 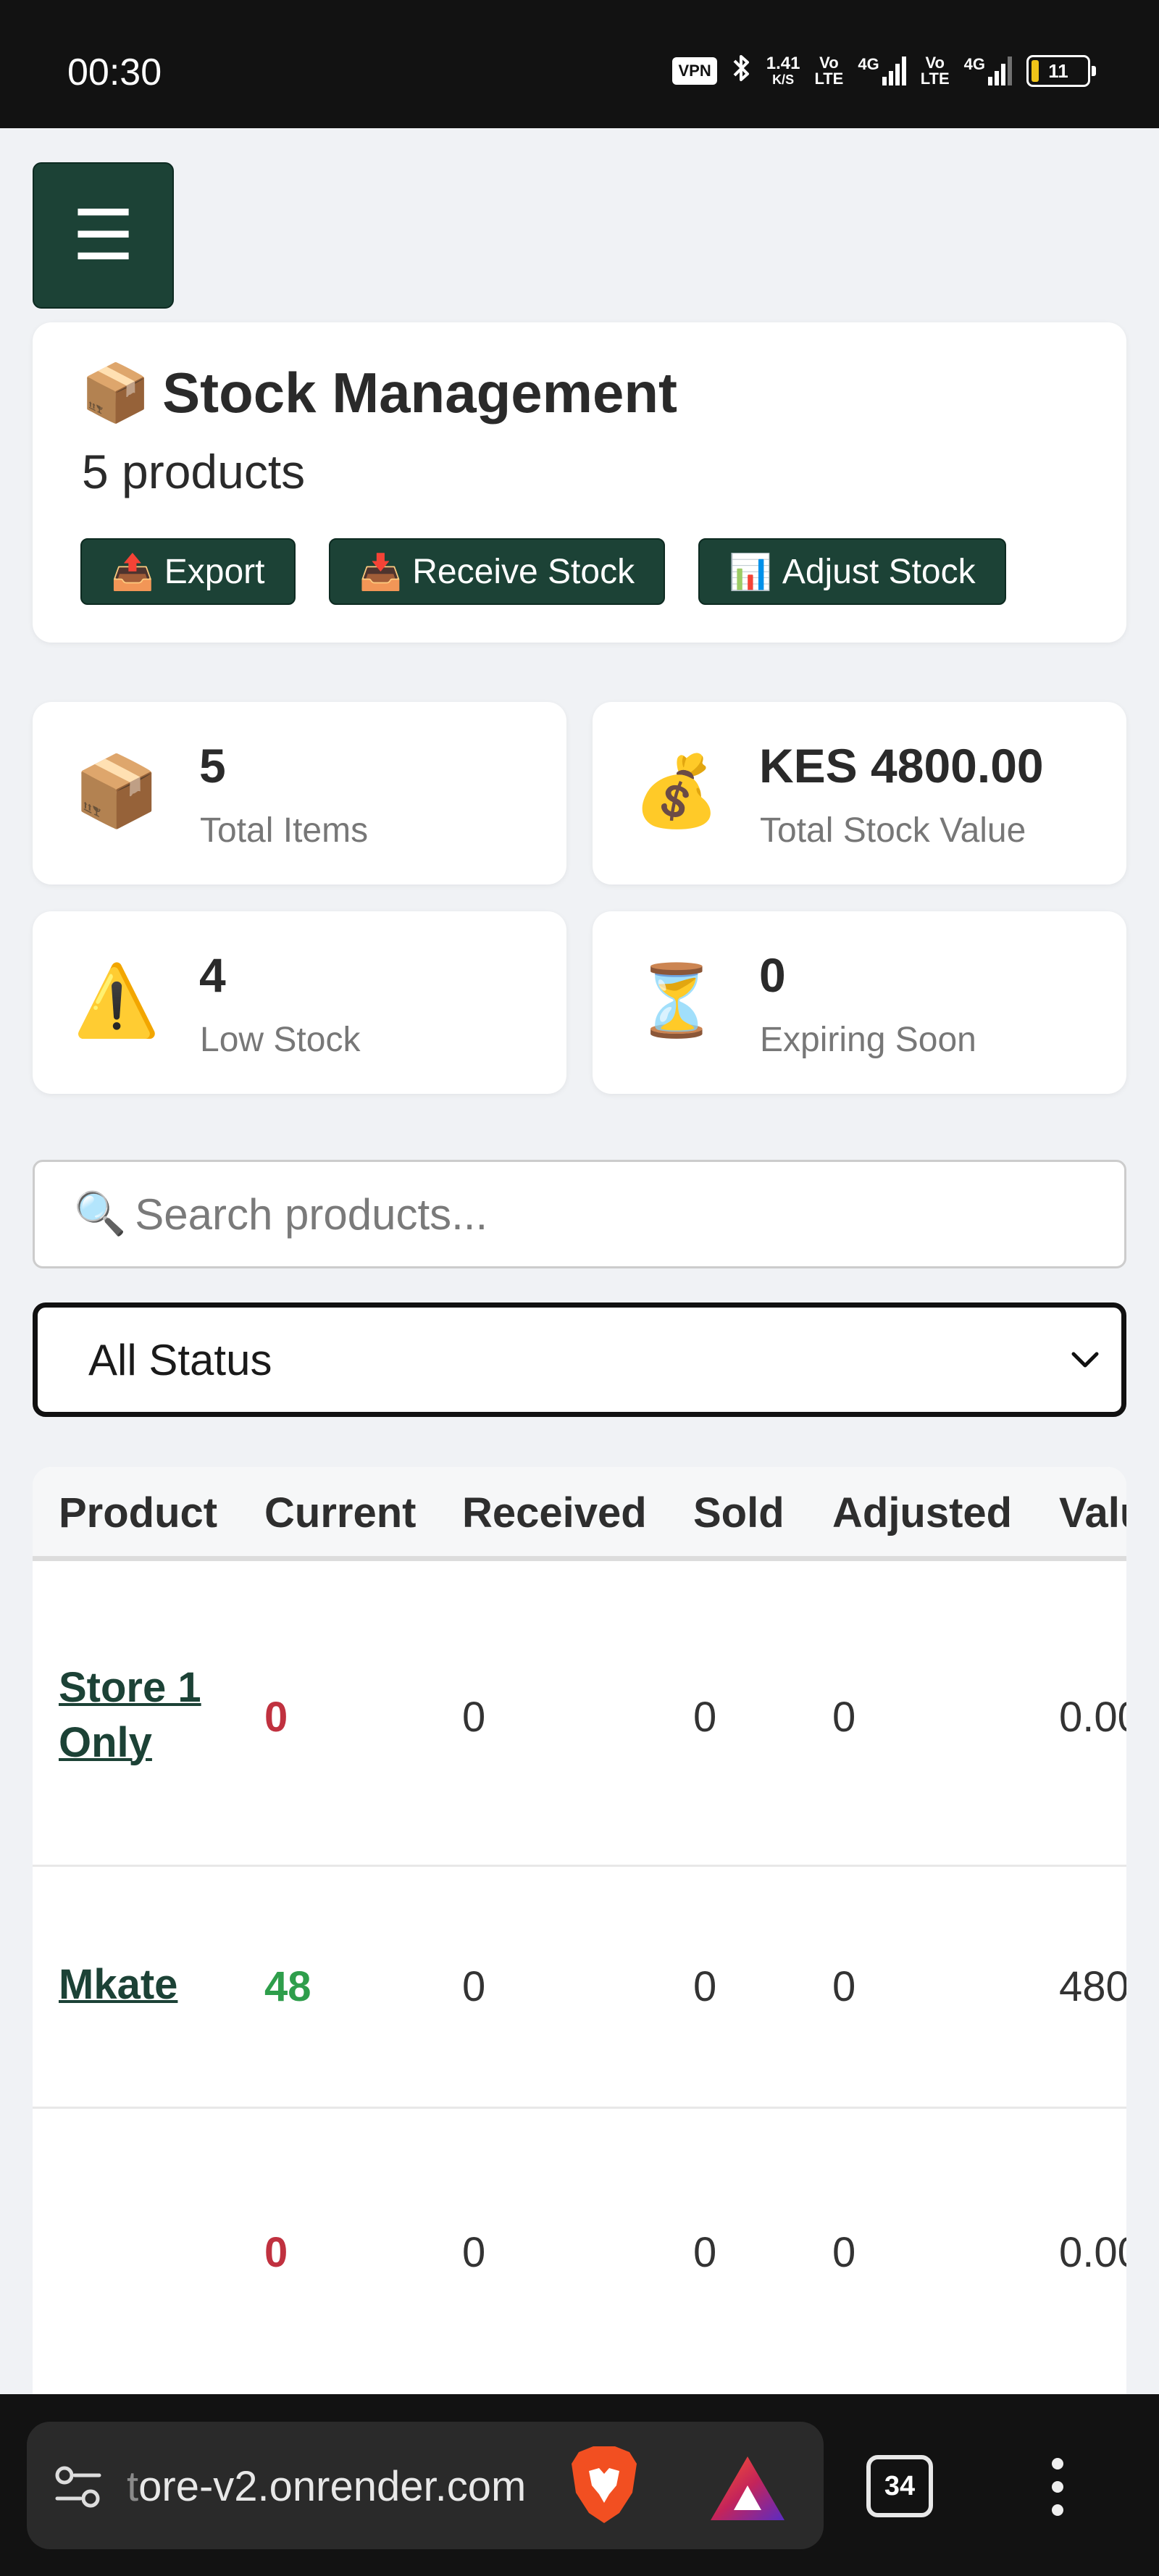 I want to click on stat-label: Total Items, so click(x=284, y=831).